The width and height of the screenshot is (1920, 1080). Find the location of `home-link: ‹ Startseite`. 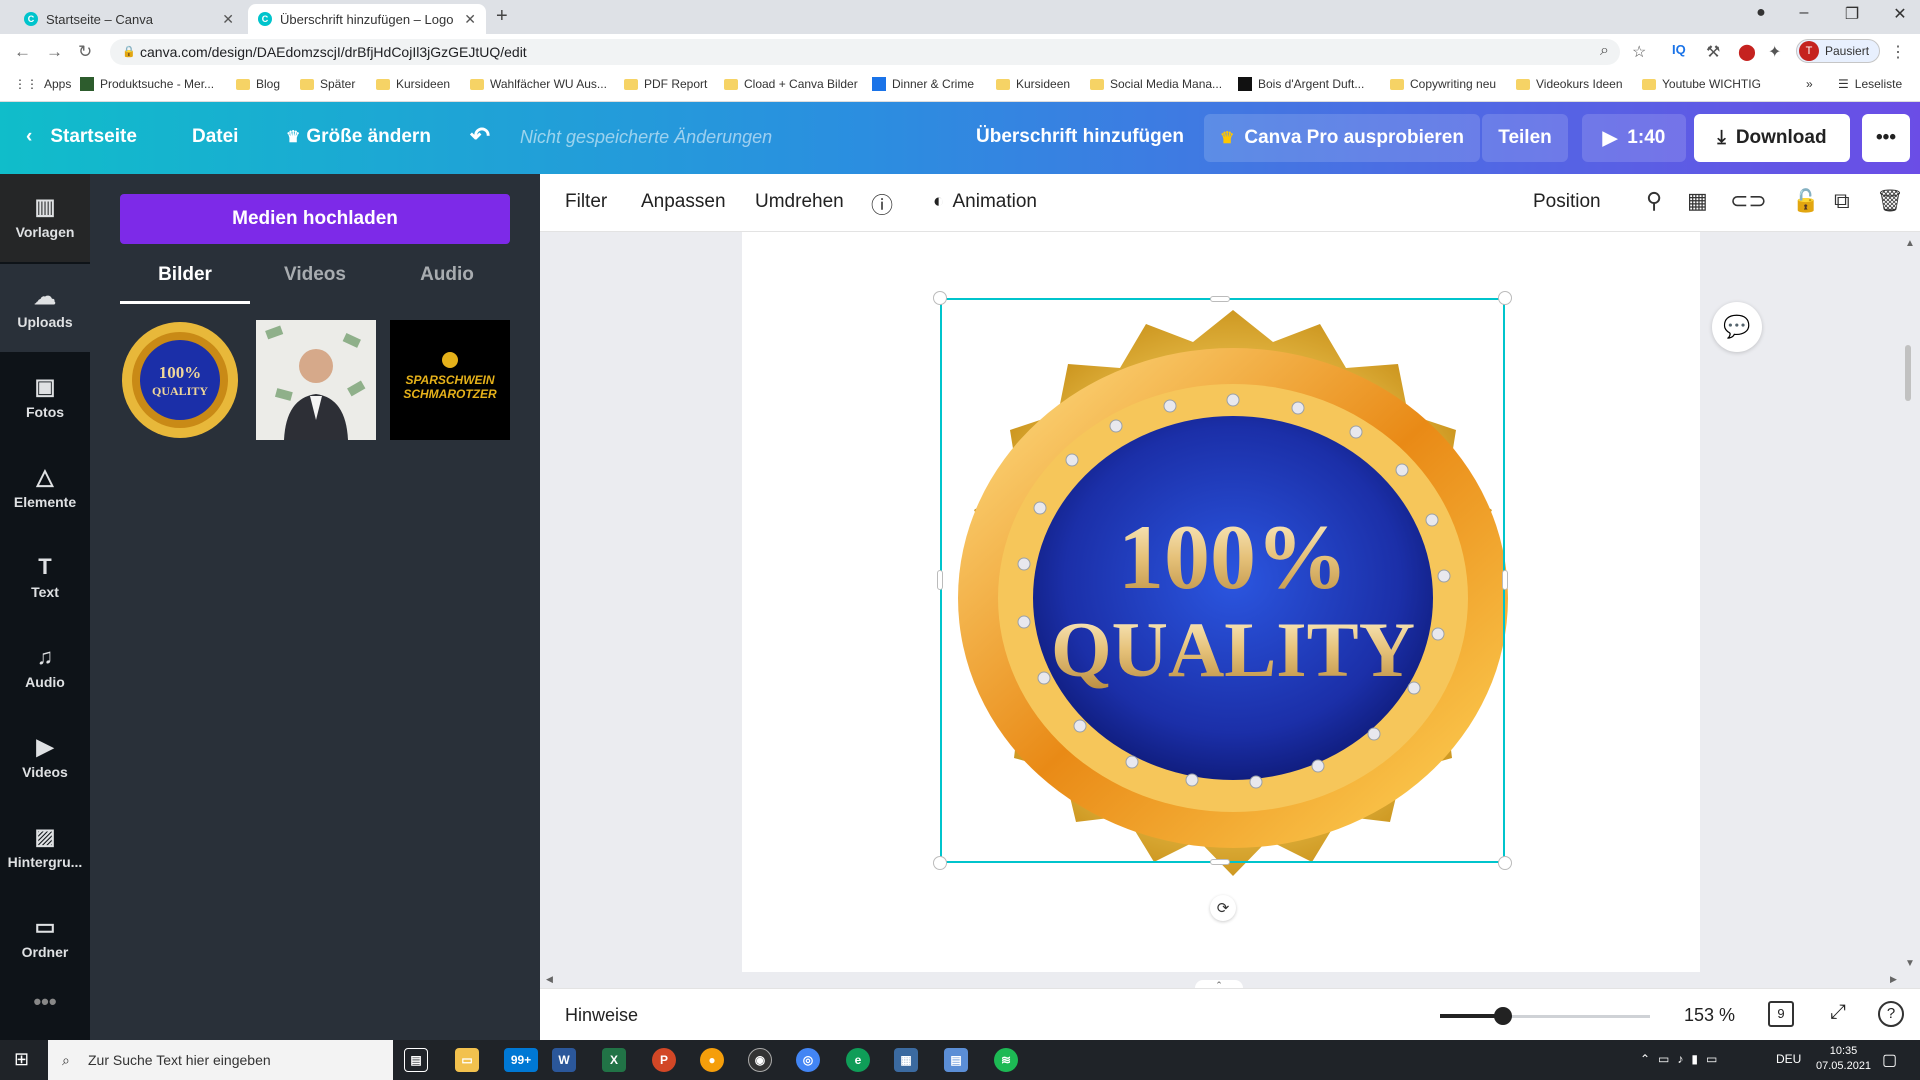

home-link: ‹ Startseite is located at coordinates (81, 137).